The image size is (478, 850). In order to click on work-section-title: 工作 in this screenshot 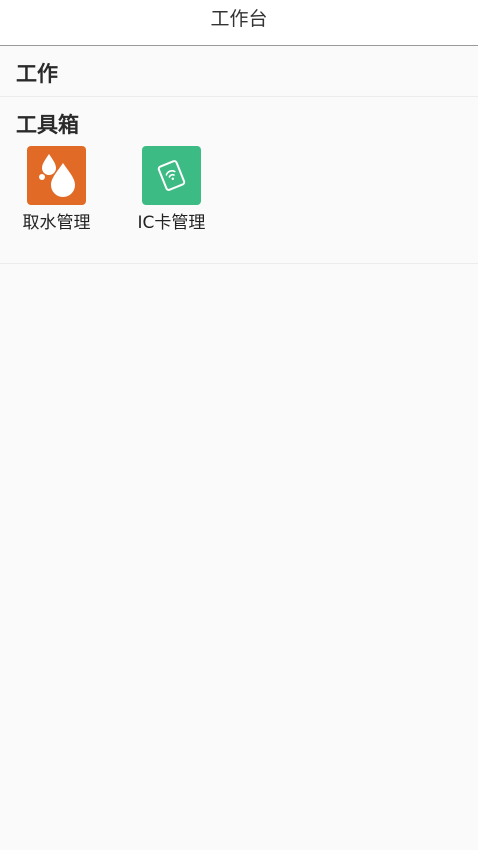, I will do `click(37, 74)`.